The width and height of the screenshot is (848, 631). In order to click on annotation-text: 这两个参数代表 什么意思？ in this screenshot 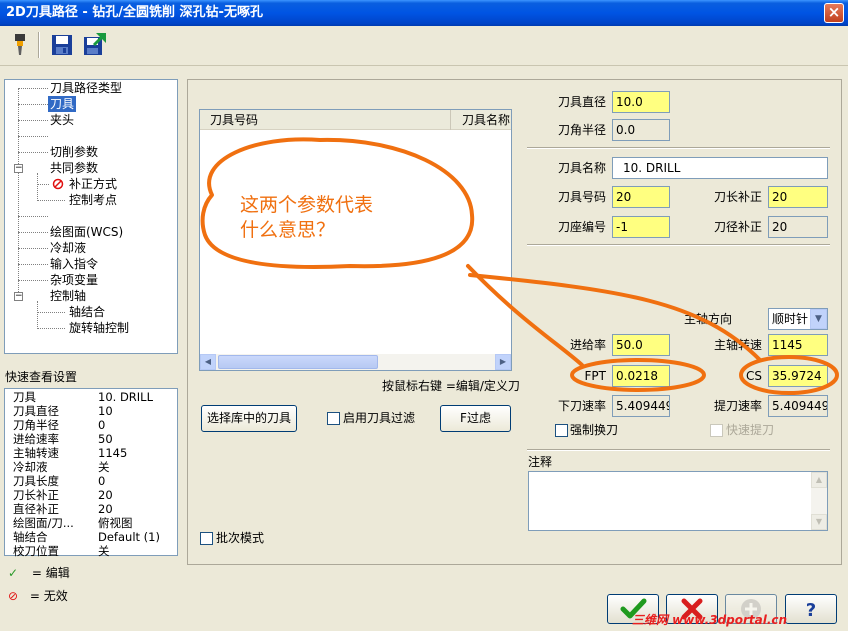, I will do `click(307, 217)`.